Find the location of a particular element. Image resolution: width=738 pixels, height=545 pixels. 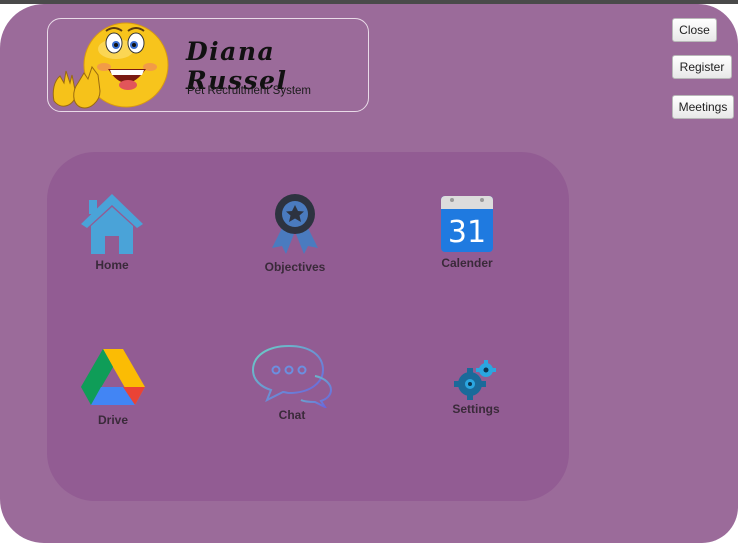

meetings-button: Meetings is located at coordinates (703, 107).